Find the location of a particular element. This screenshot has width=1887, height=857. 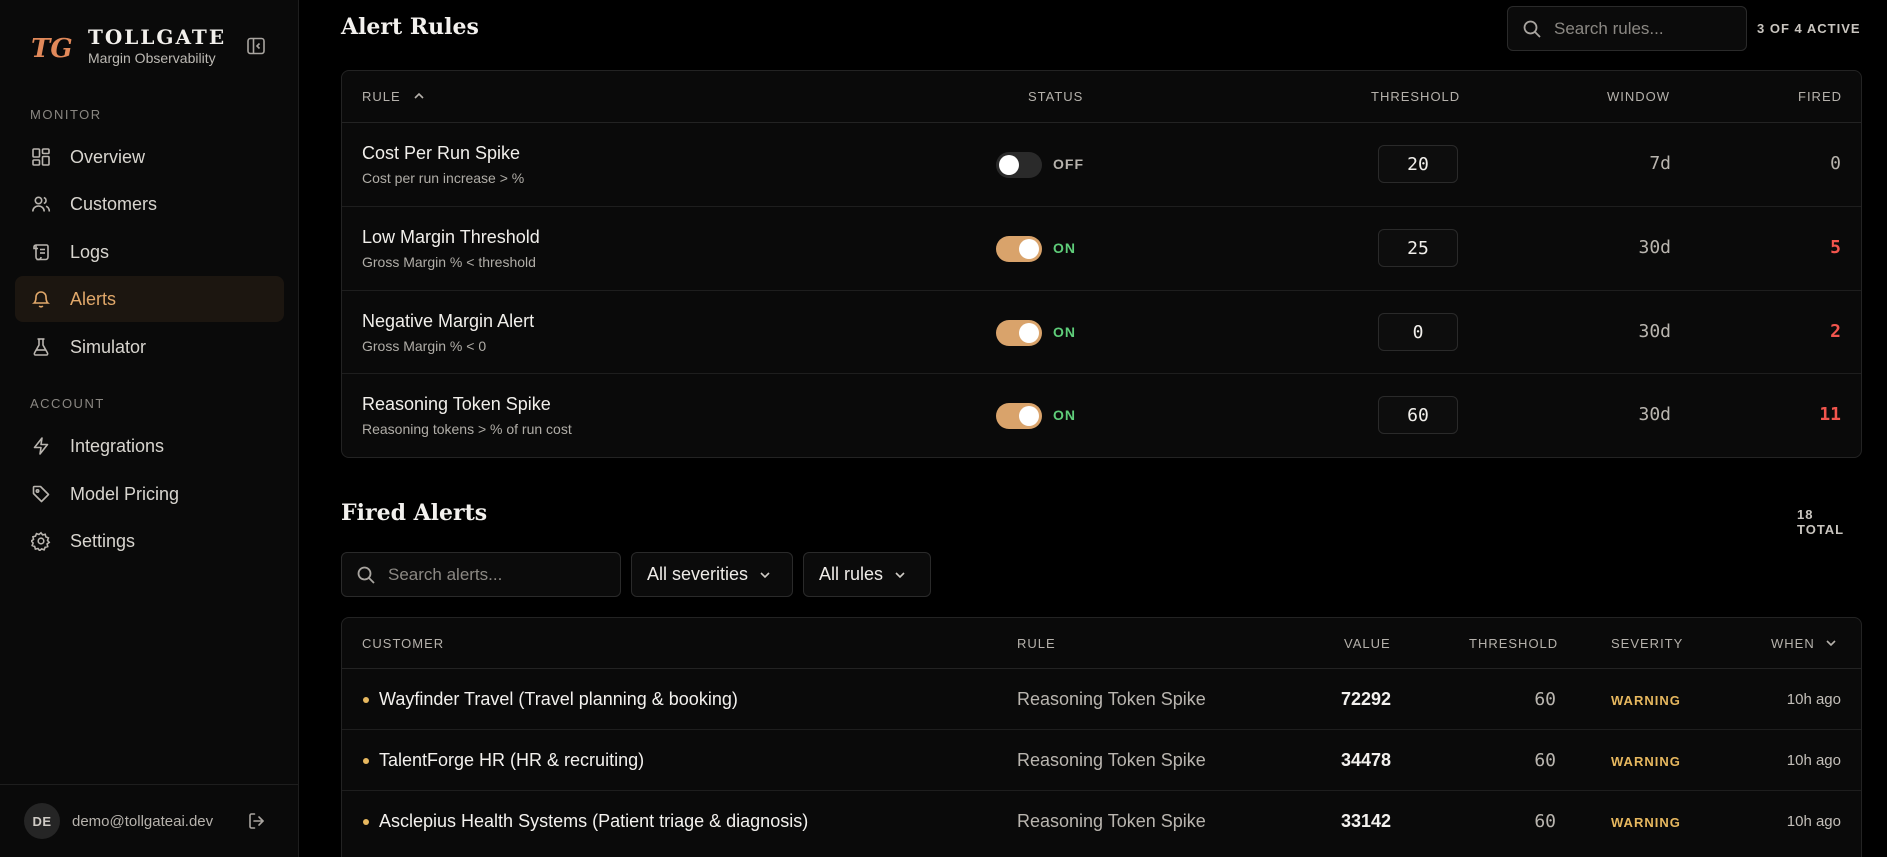

active-count: 3 OF 4 ACTIVE is located at coordinates (1809, 28).